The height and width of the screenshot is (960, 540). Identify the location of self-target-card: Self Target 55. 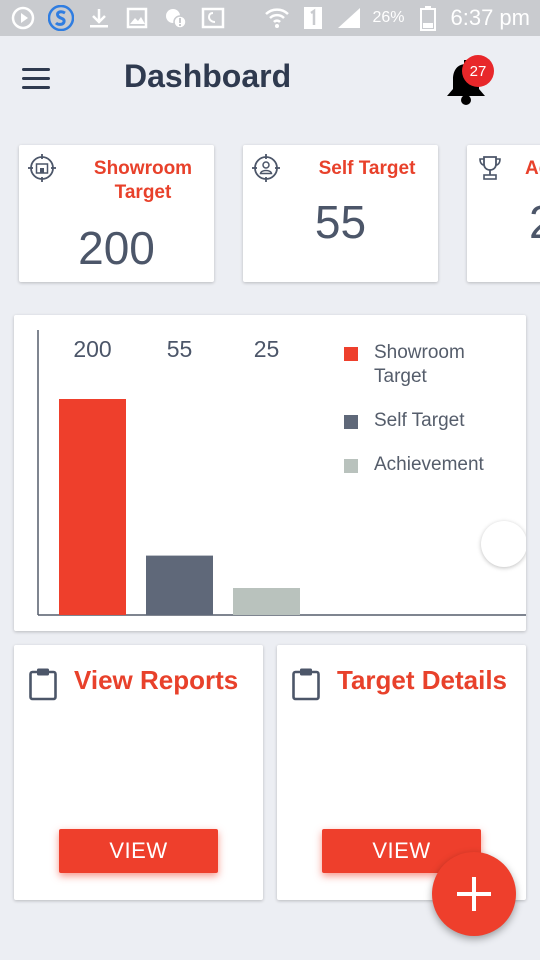
(340, 213).